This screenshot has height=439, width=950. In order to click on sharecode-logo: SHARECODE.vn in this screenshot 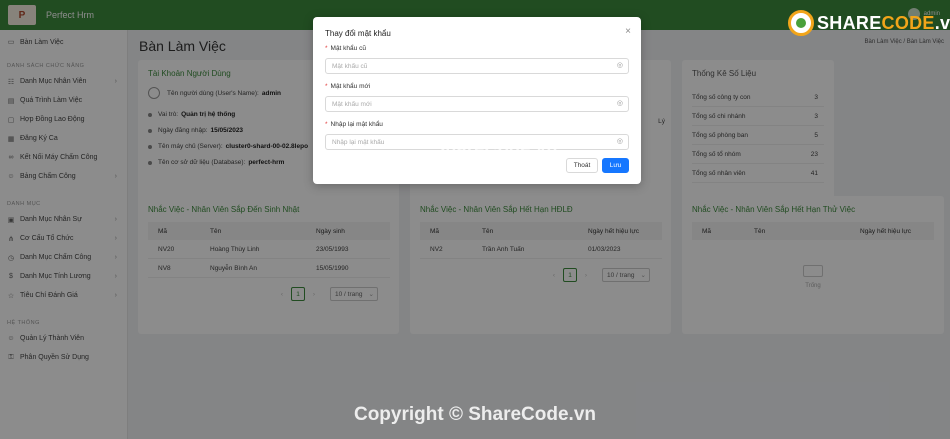, I will do `click(869, 23)`.